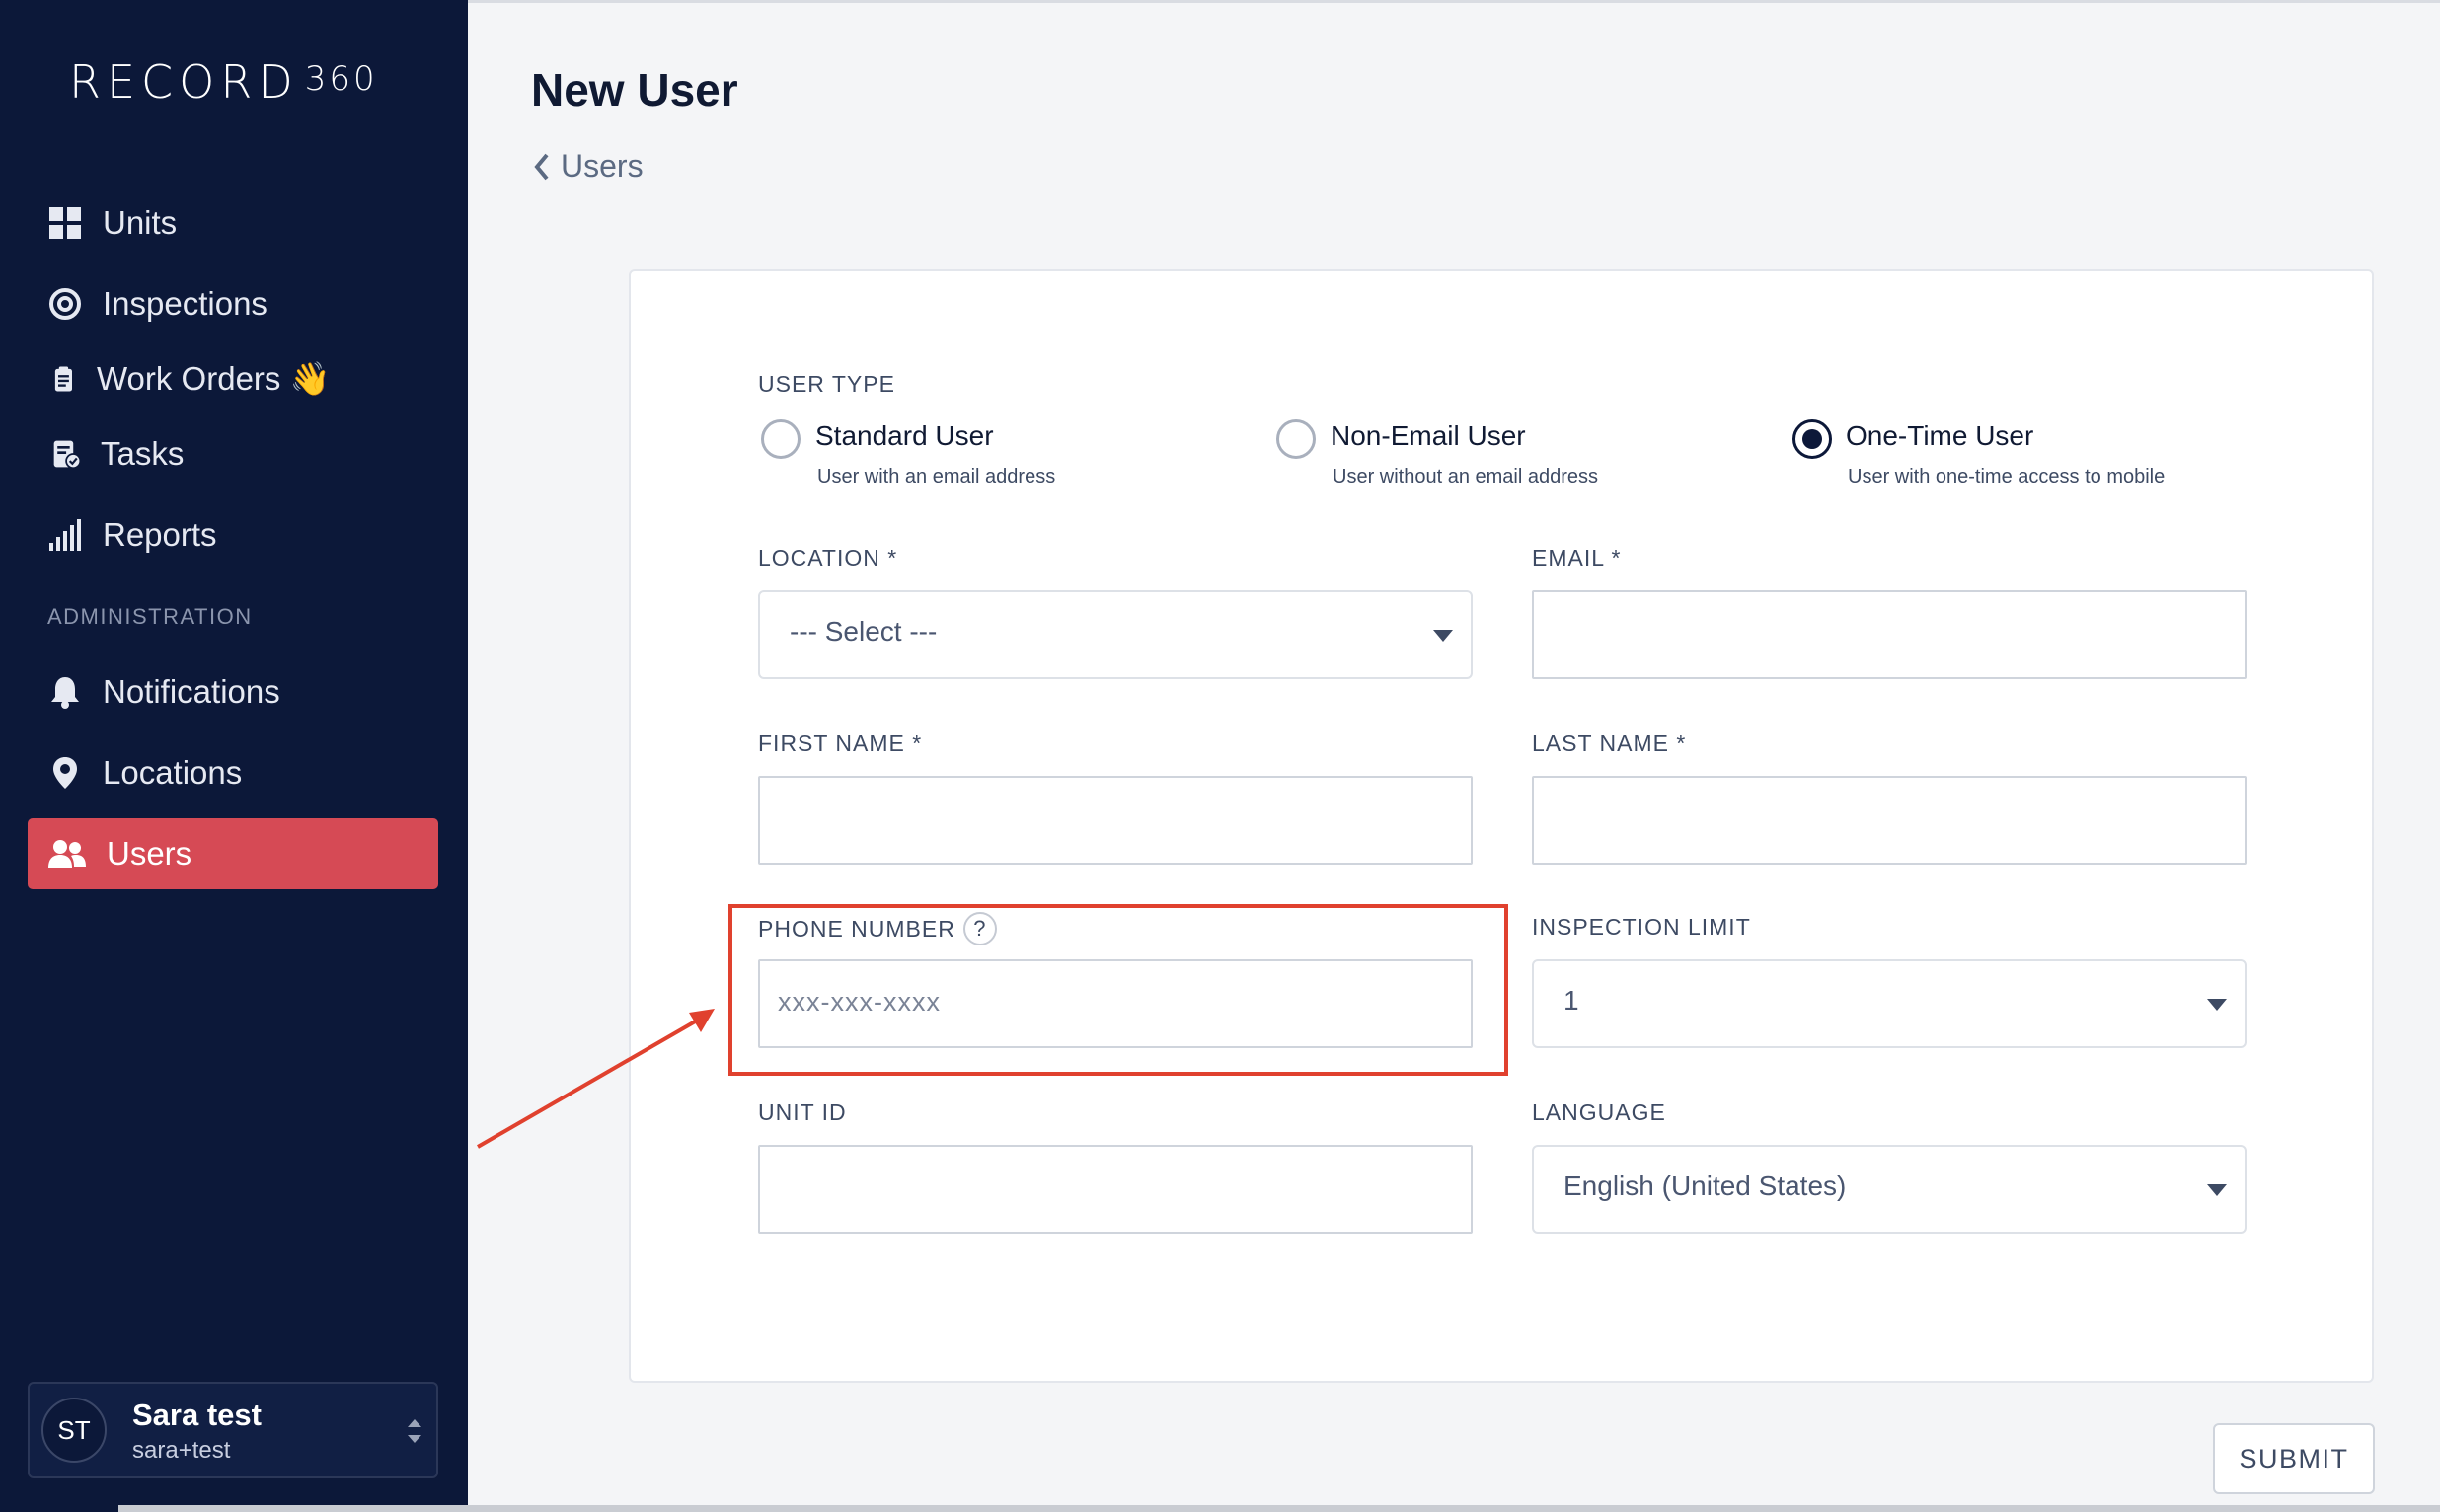 This screenshot has height=1512, width=2440. What do you see at coordinates (185, 304) in the screenshot?
I see `nav-label: Inspections` at bounding box center [185, 304].